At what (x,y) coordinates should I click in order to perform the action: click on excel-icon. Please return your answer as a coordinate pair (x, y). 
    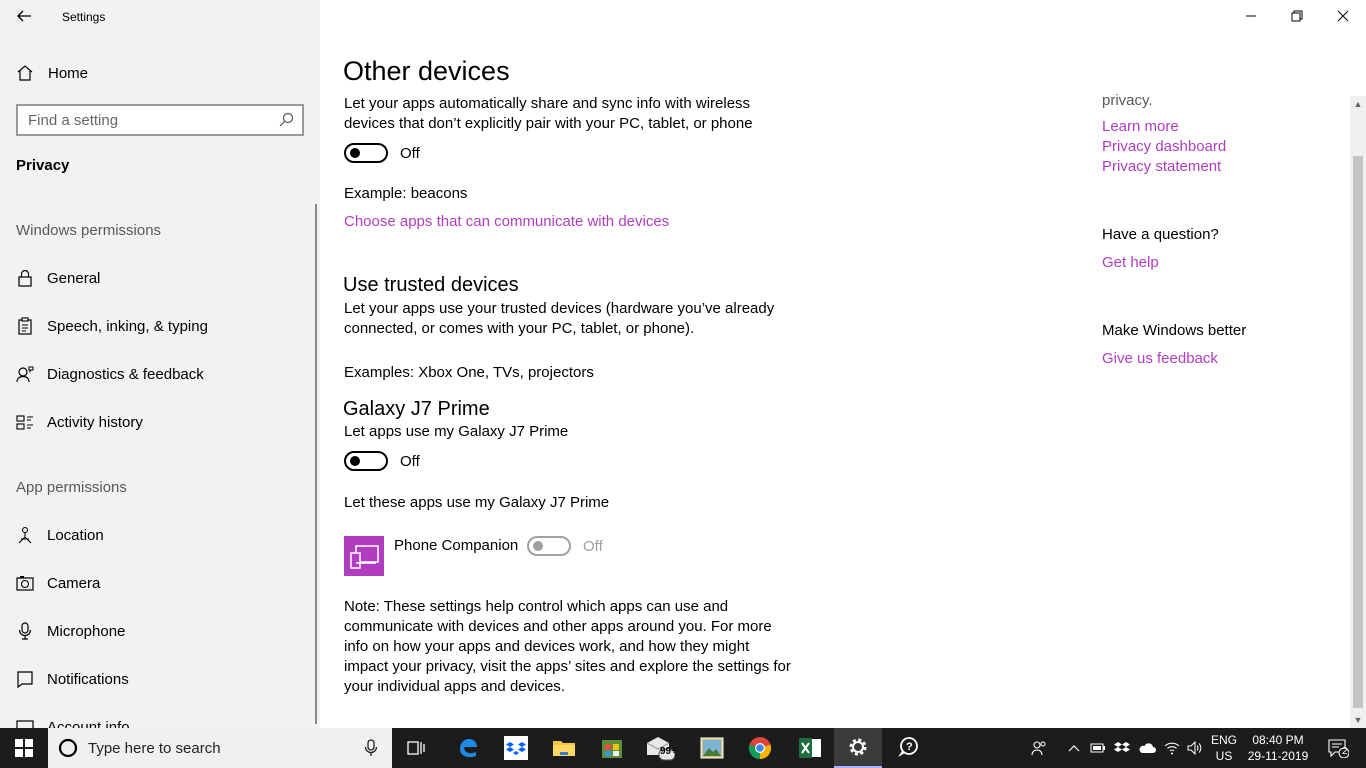
    Looking at the image, I should click on (810, 748).